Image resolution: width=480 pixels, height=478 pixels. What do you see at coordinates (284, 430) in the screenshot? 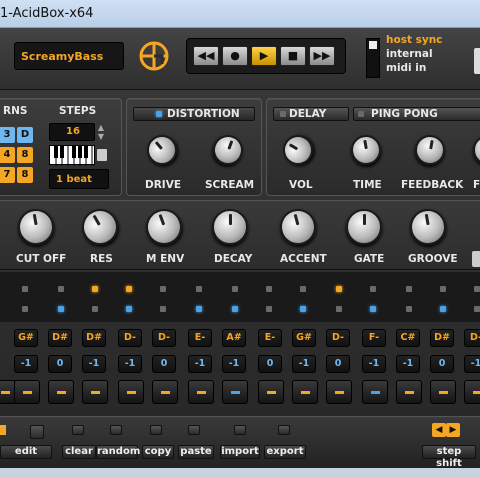
I see `export-toggle` at bounding box center [284, 430].